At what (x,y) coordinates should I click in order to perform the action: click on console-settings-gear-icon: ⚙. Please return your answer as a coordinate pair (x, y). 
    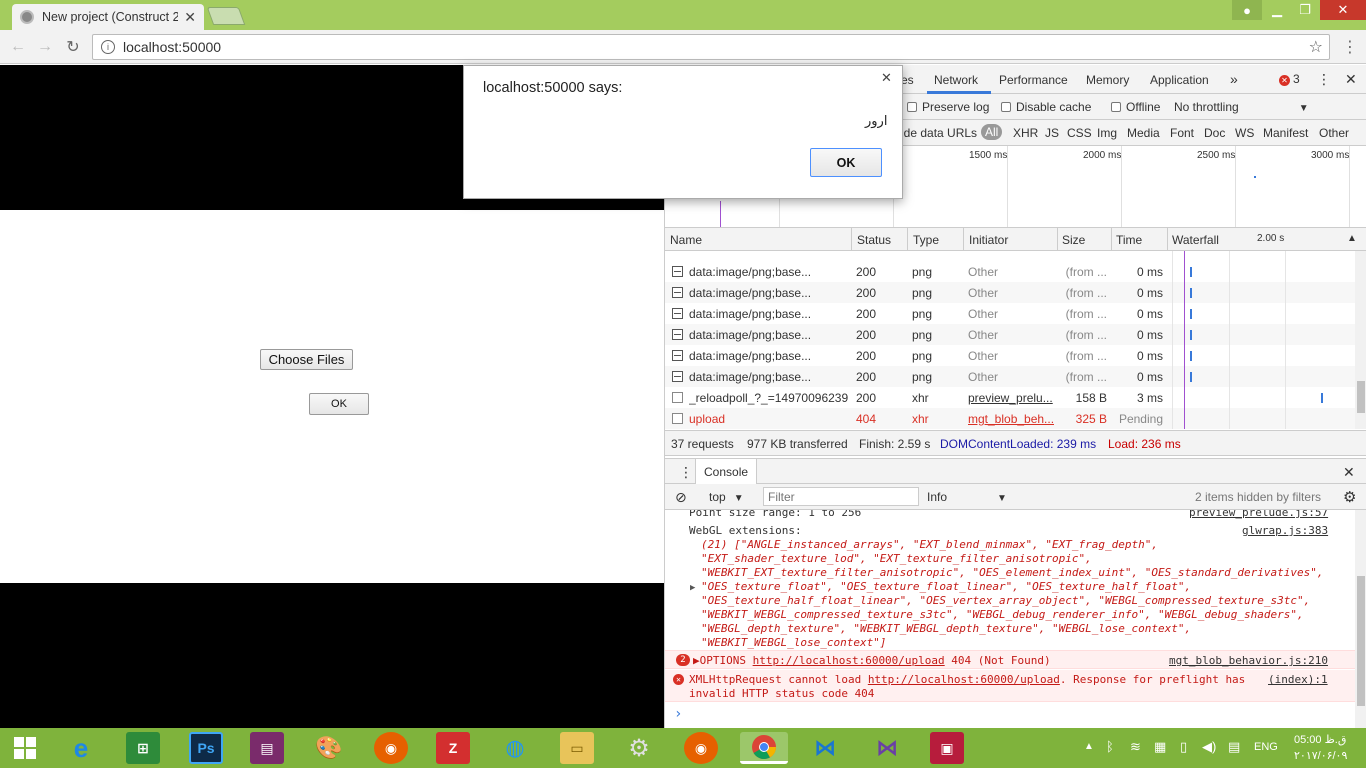
    Looking at the image, I should click on (1349, 497).